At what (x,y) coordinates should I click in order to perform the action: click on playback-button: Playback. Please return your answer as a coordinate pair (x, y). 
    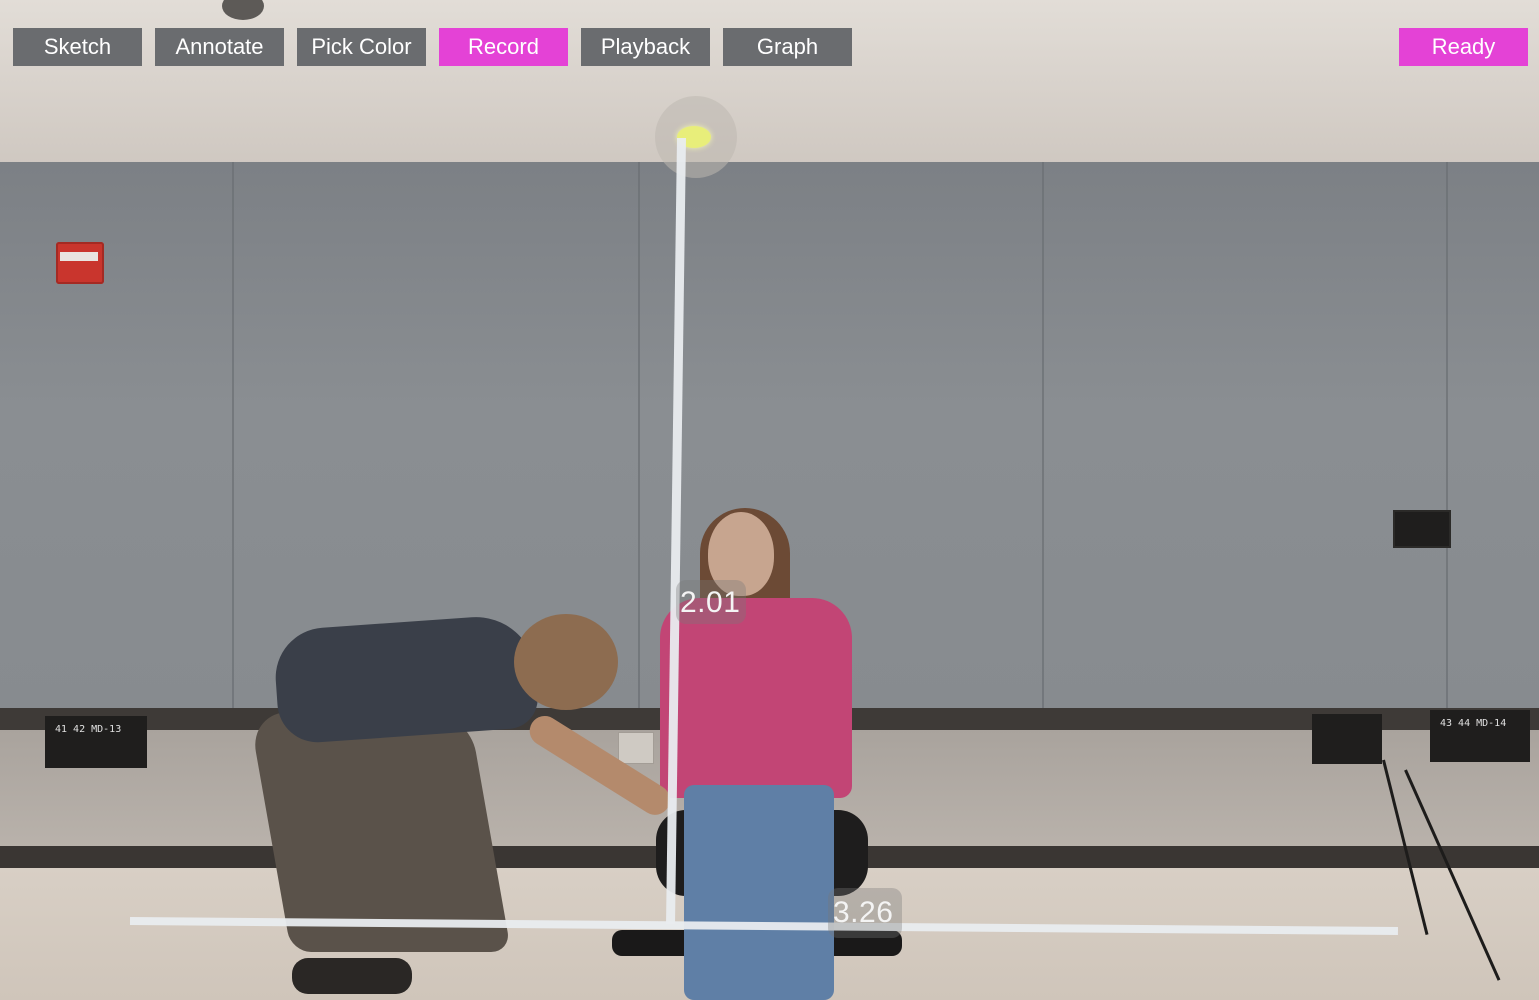
    Looking at the image, I should click on (645, 47).